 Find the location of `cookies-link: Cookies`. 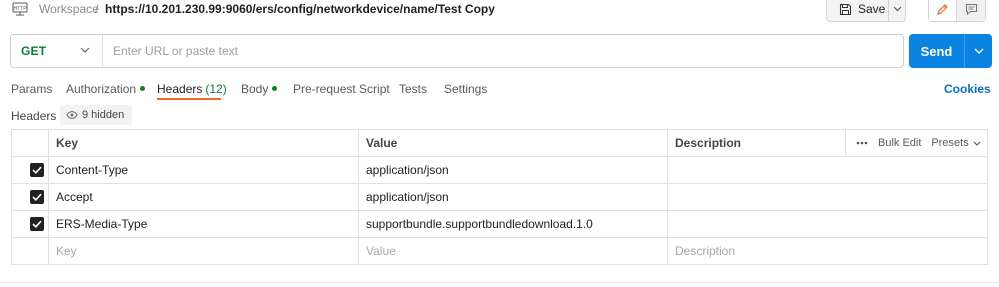

cookies-link: Cookies is located at coordinates (967, 89).